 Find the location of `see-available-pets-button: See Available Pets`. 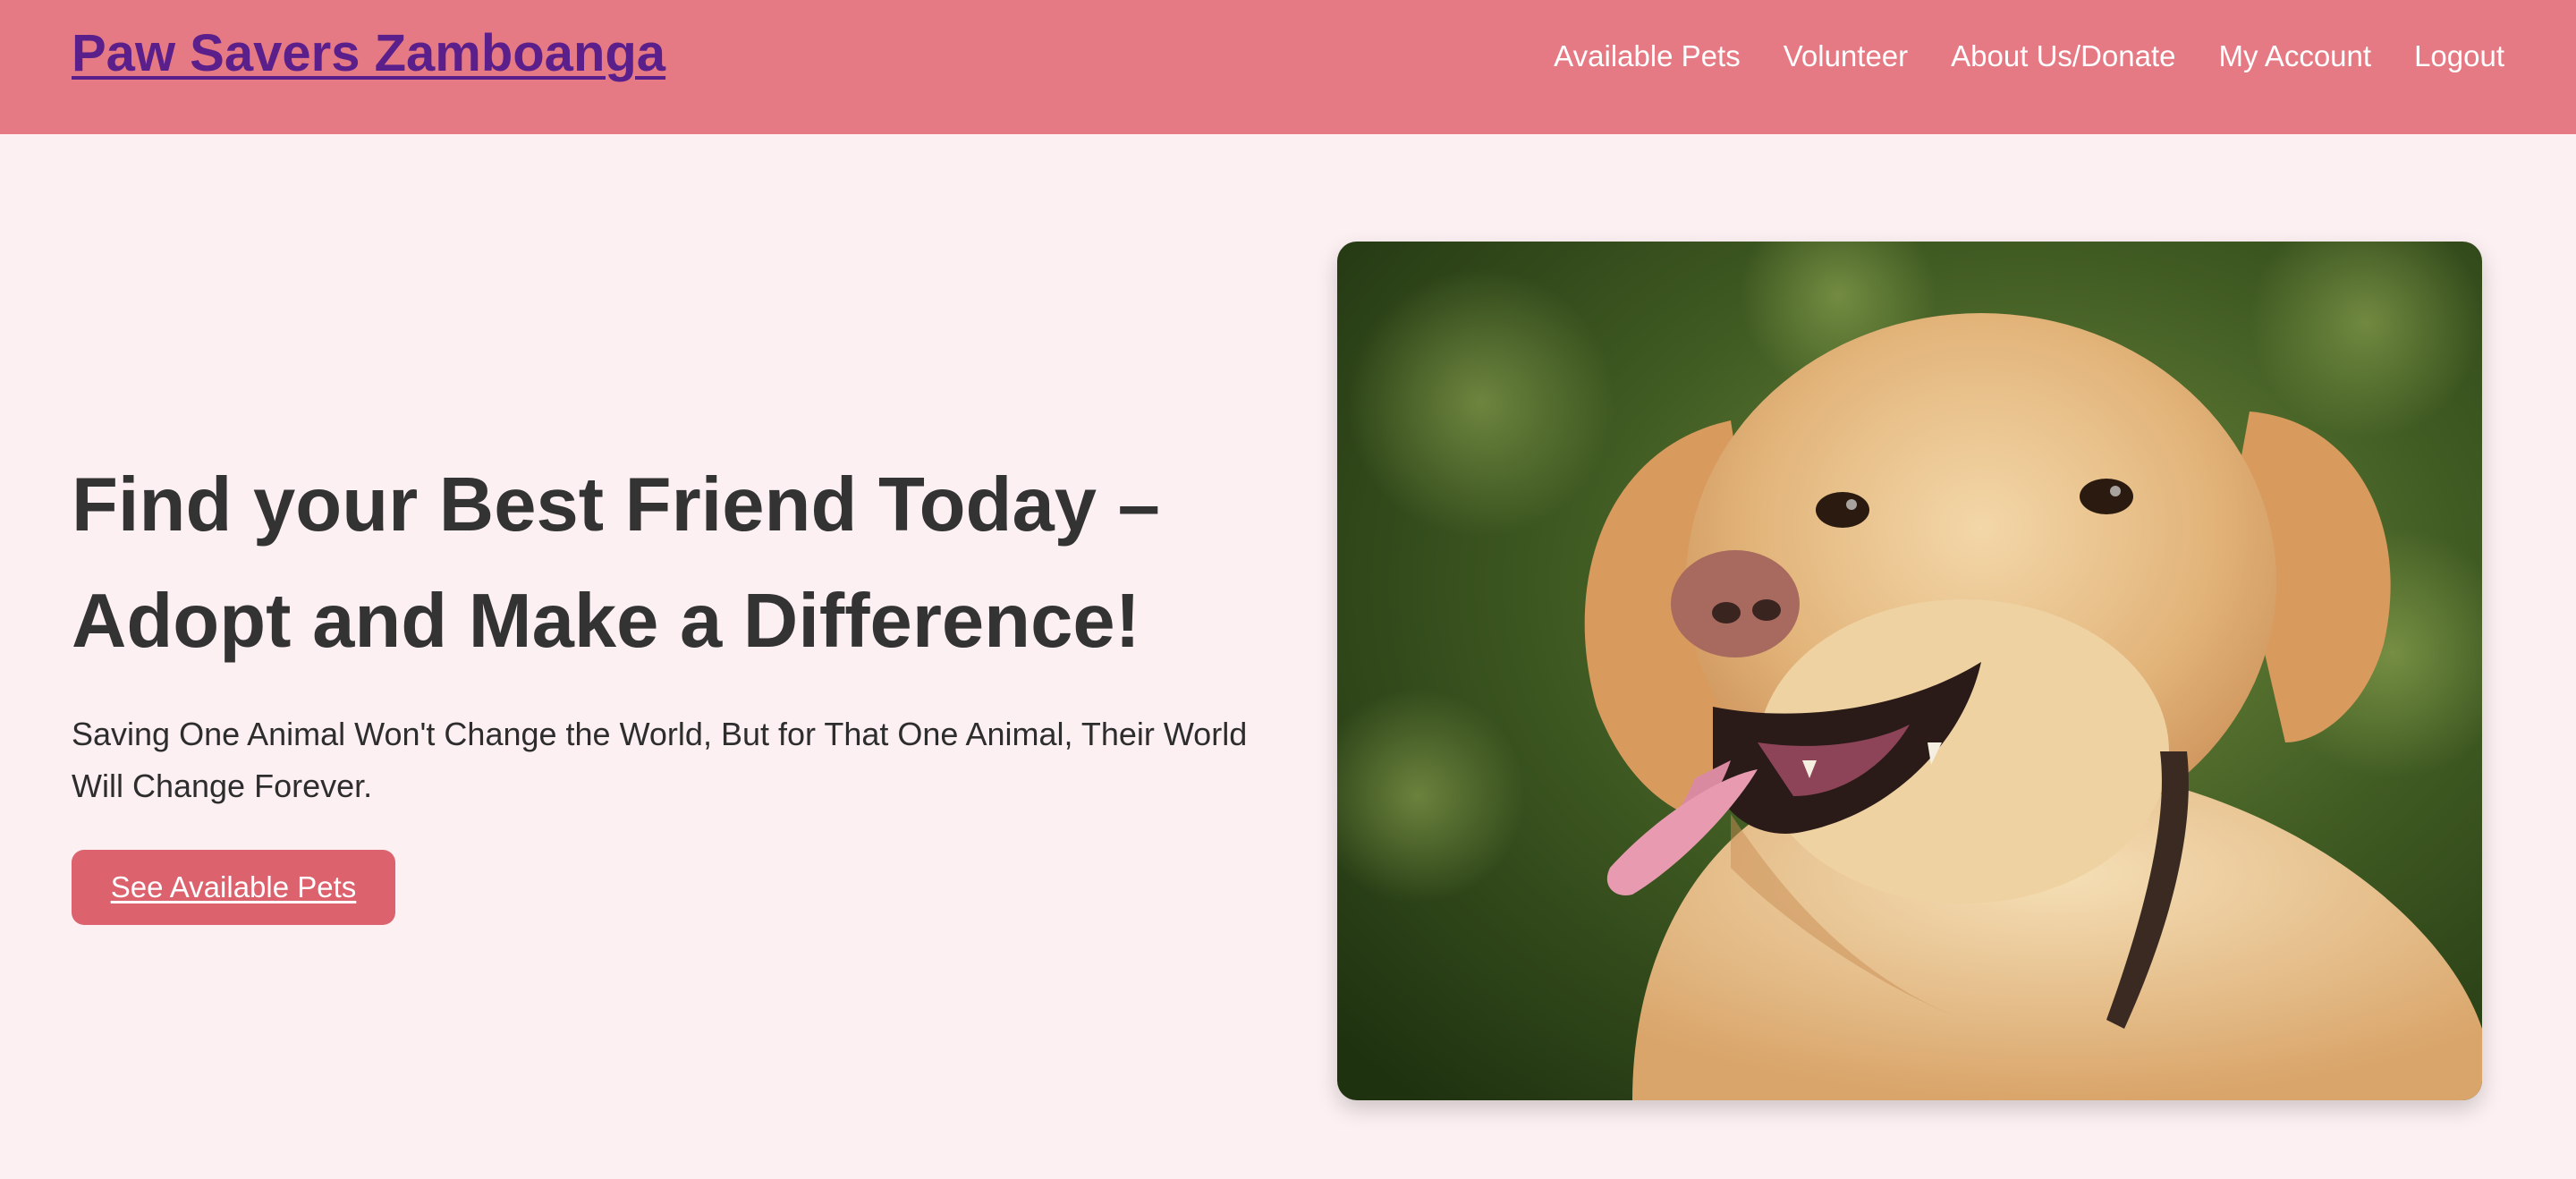

see-available-pets-button: See Available Pets is located at coordinates (233, 888).